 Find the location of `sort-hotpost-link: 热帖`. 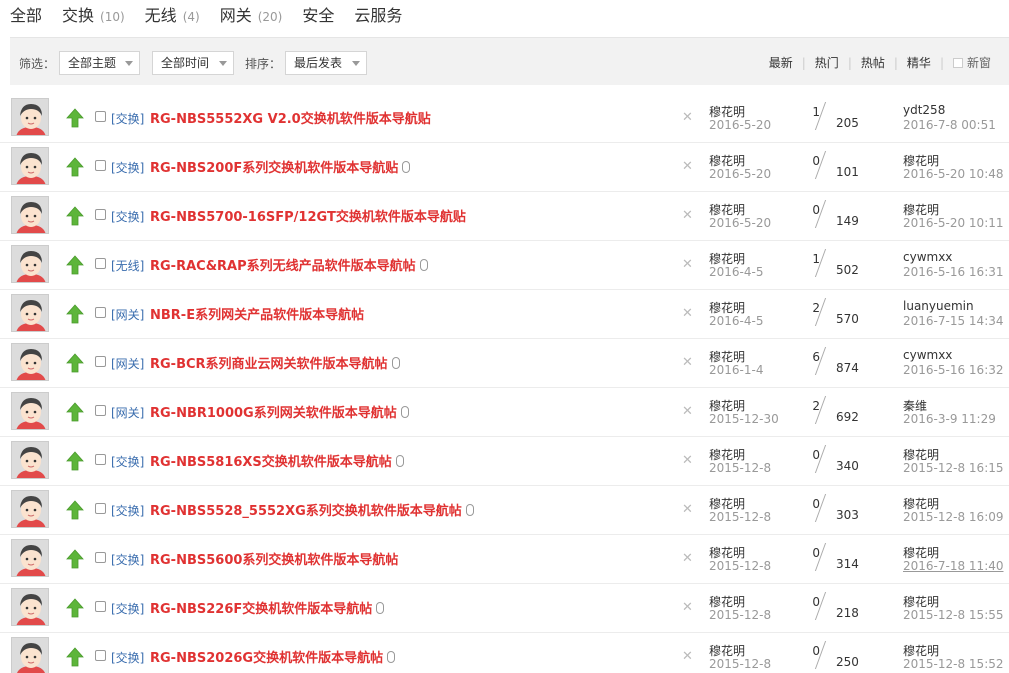

sort-hotpost-link: 热帖 is located at coordinates (873, 62).